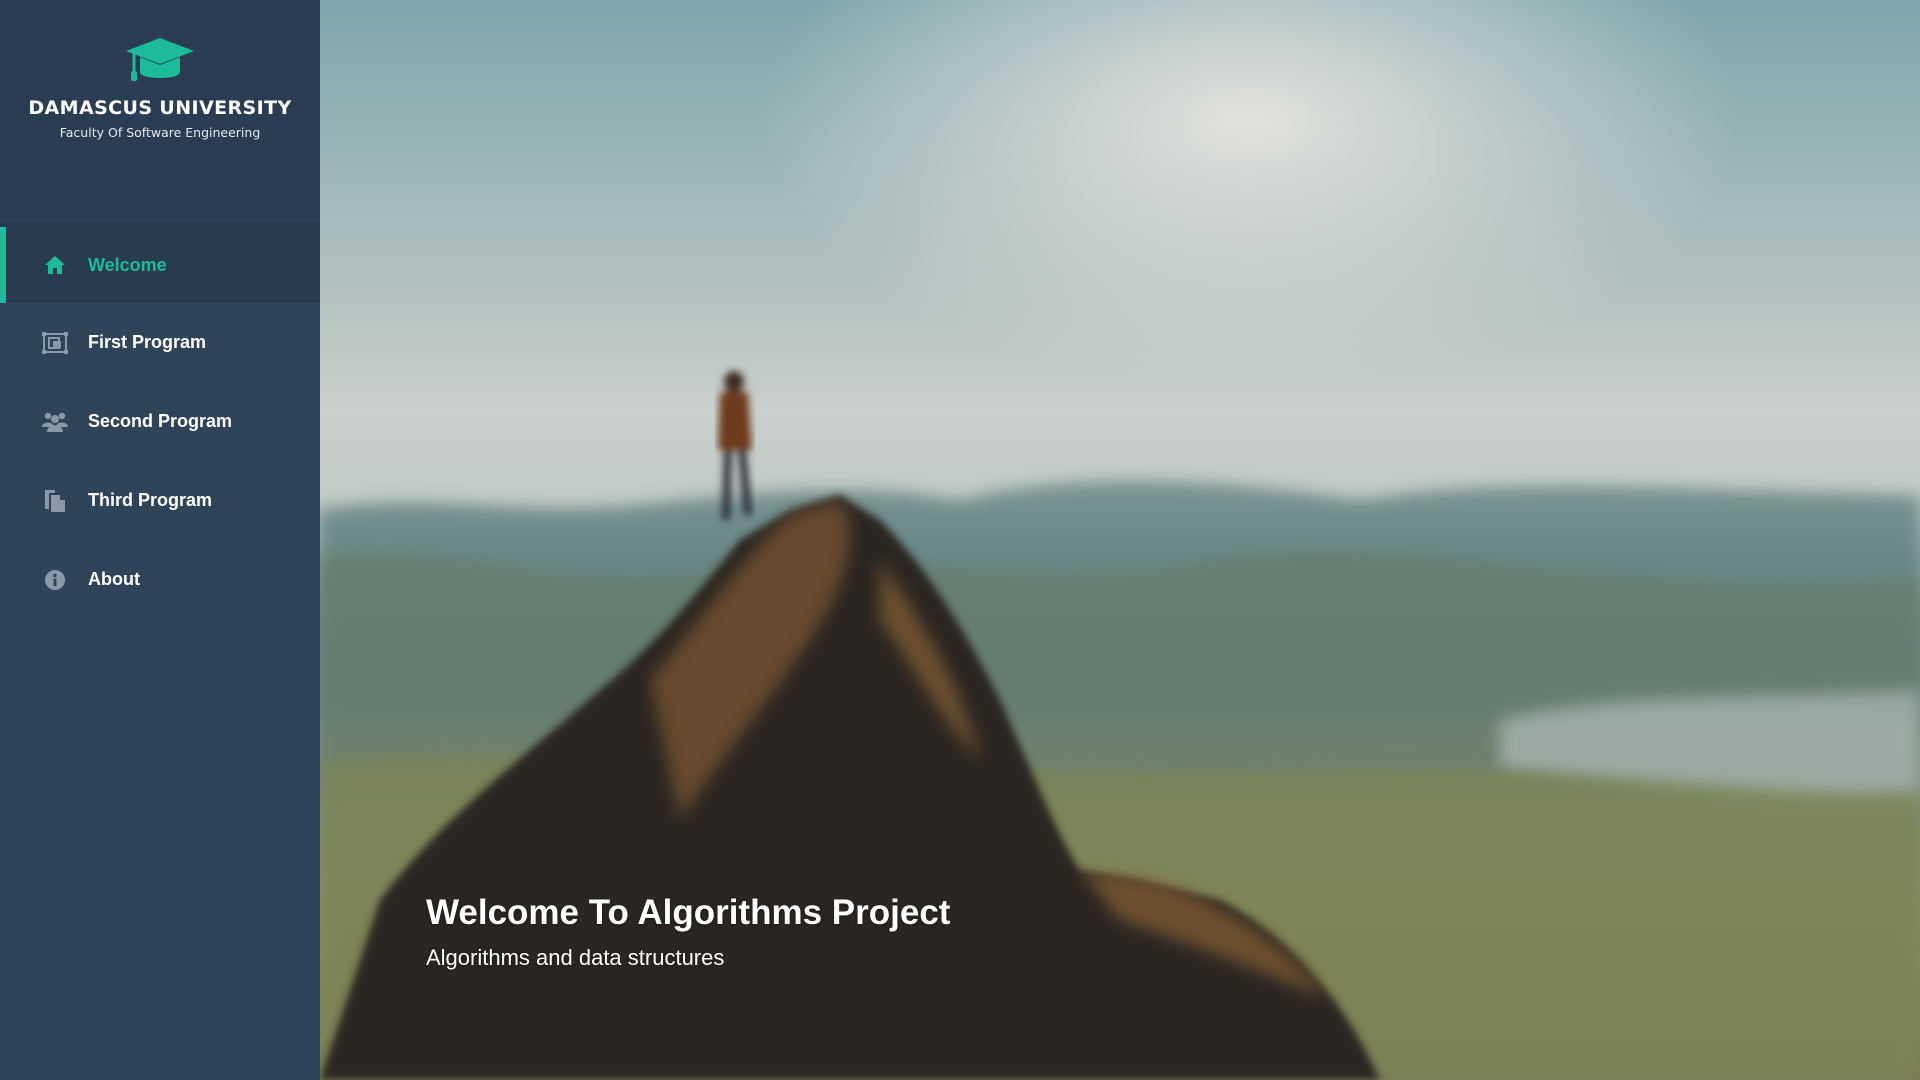 The image size is (1920, 1080). Describe the element at coordinates (688, 912) in the screenshot. I see `hero-title: Welcome To Algorithms Project` at that location.